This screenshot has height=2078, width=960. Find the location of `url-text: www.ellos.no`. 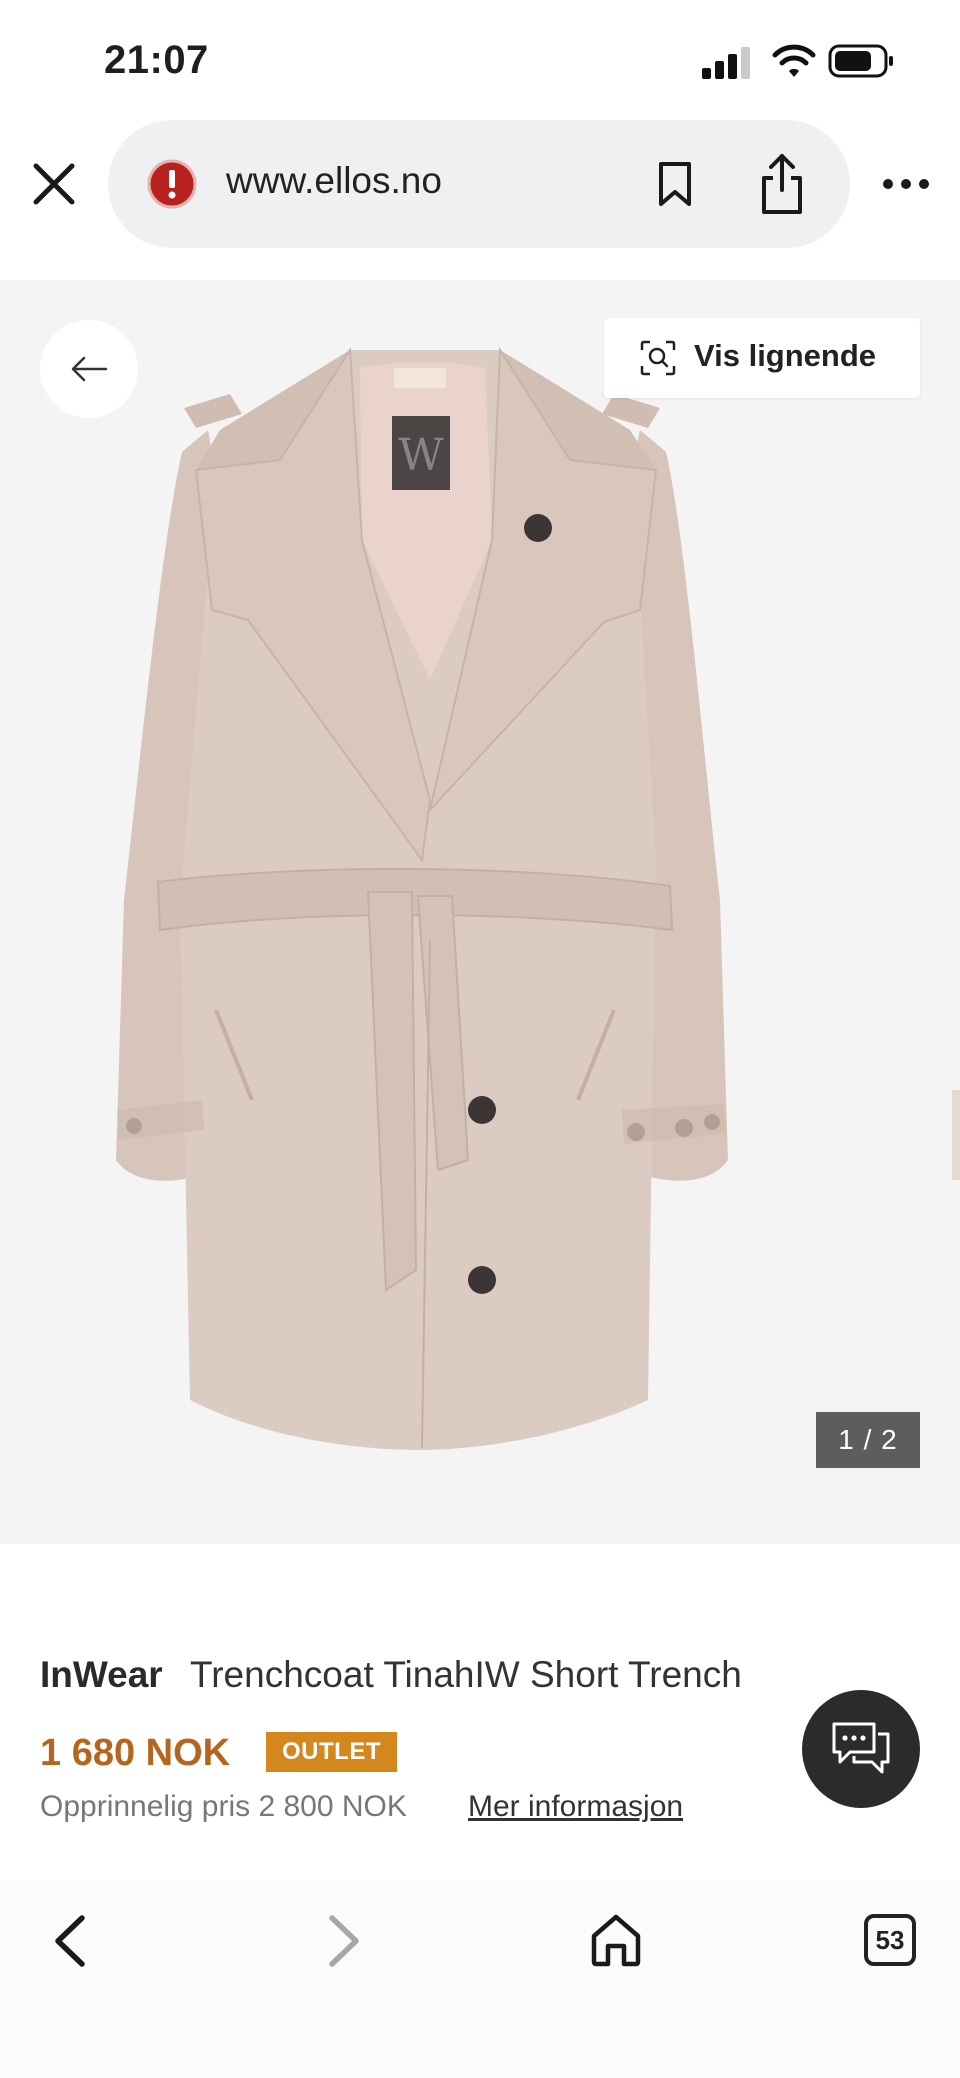

url-text: www.ellos.no is located at coordinates (334, 181).